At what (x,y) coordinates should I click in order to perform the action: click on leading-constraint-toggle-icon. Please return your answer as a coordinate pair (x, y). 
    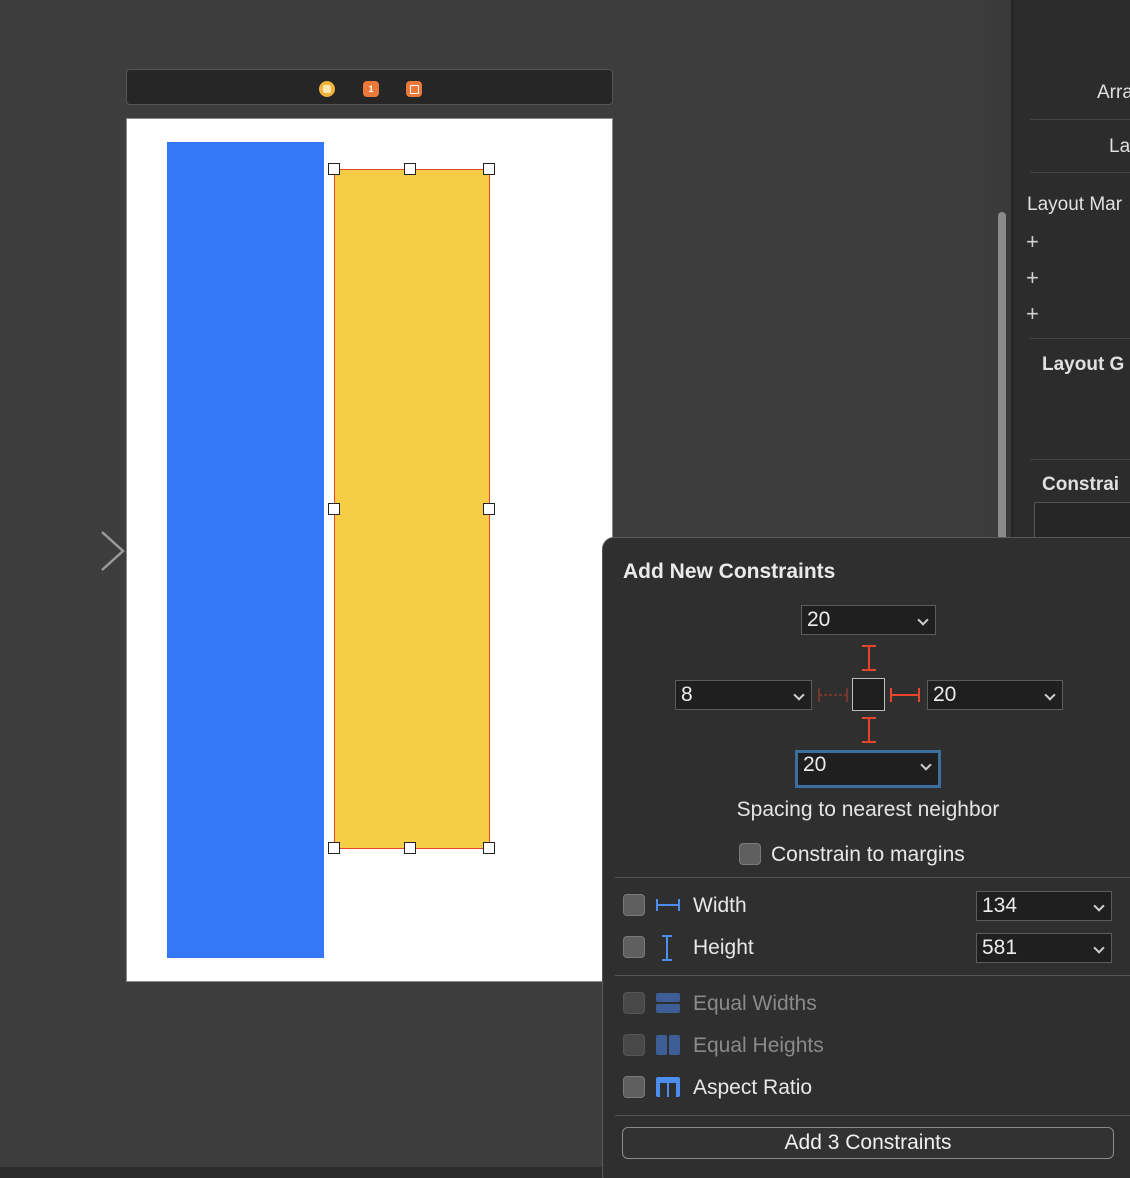
    Looking at the image, I should click on (833, 695).